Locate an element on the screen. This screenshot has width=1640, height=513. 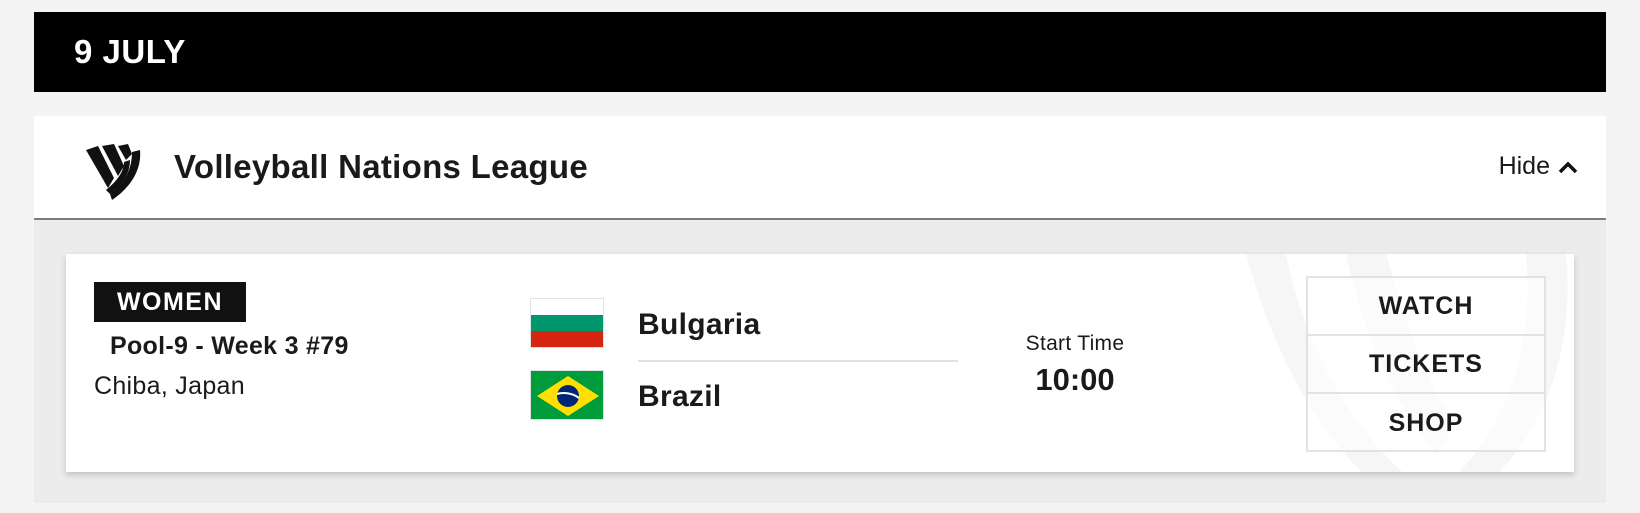
bulgaria-flag-icon is located at coordinates (567, 323).